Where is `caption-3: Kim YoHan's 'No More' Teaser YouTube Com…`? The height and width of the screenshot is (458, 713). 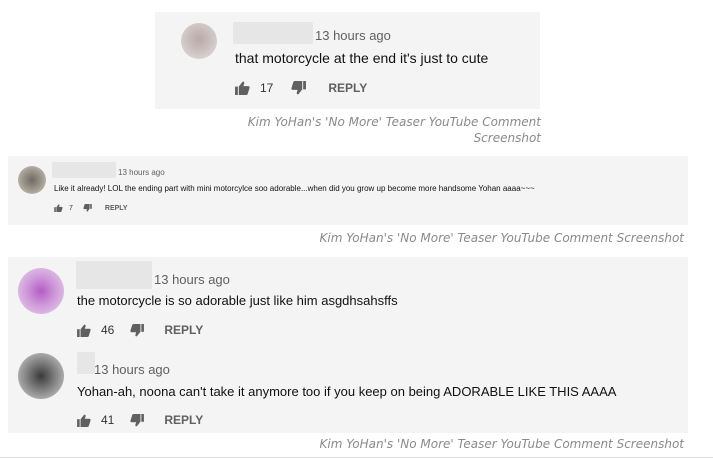
caption-3: Kim YoHan's 'No More' Teaser YouTube Com… is located at coordinates (501, 444).